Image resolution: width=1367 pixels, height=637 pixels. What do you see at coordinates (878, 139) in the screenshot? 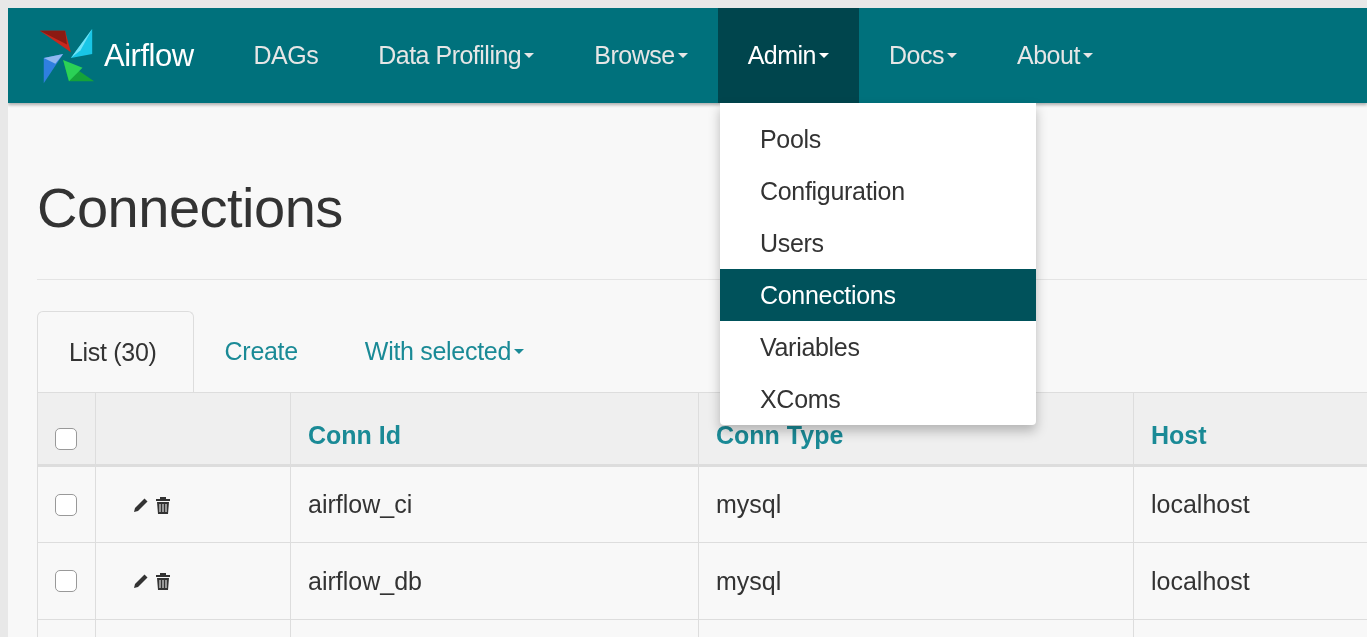
I see `dropdown-item: Pools` at bounding box center [878, 139].